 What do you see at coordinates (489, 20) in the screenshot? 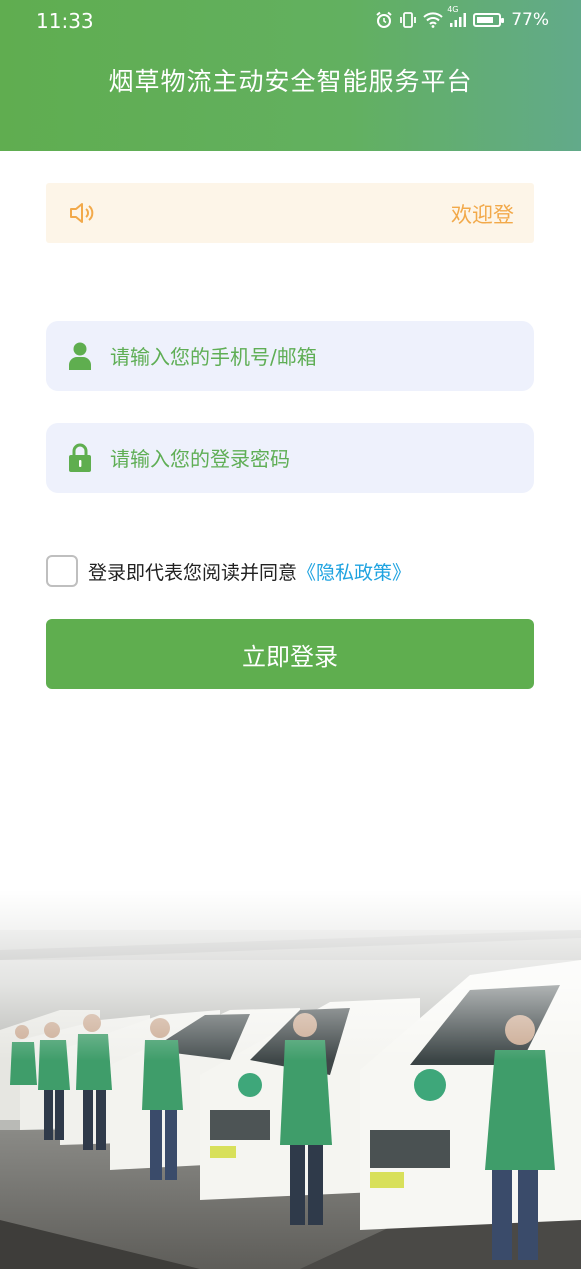
I see `battery-icon` at bounding box center [489, 20].